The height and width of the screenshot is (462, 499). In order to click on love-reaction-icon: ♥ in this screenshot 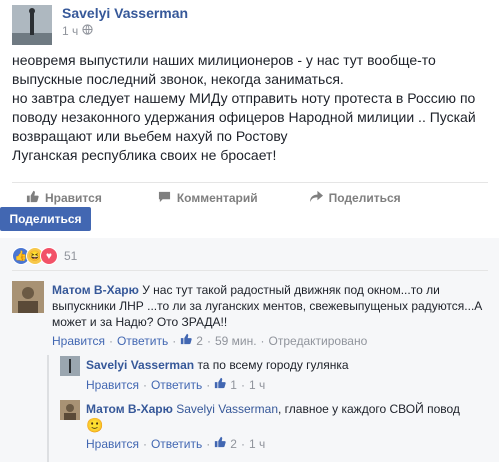, I will do `click(49, 256)`.